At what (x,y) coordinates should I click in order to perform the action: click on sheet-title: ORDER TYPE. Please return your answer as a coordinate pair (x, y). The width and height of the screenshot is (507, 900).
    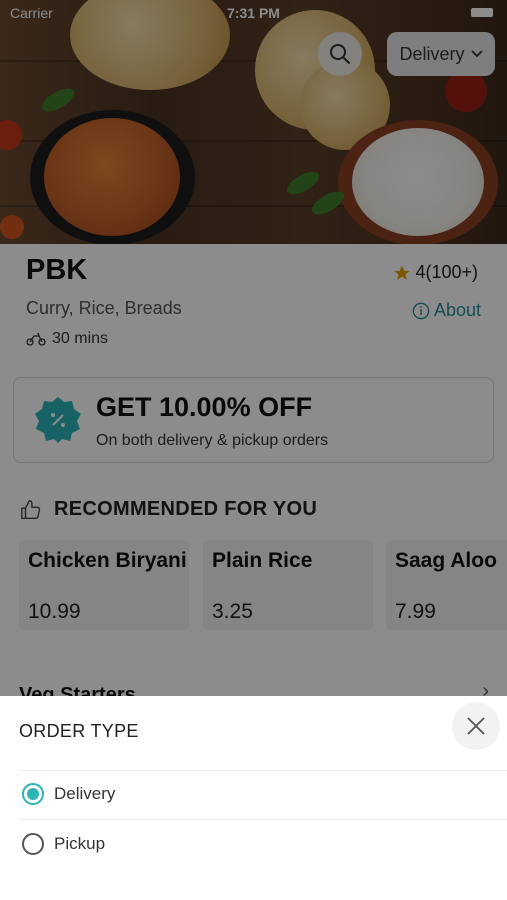
    Looking at the image, I should click on (79, 731).